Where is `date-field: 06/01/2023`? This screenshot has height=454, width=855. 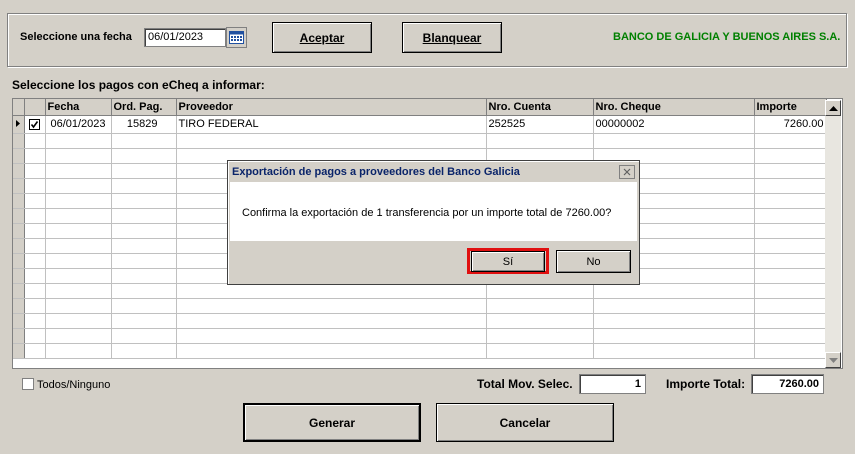 date-field: 06/01/2023 is located at coordinates (185, 37).